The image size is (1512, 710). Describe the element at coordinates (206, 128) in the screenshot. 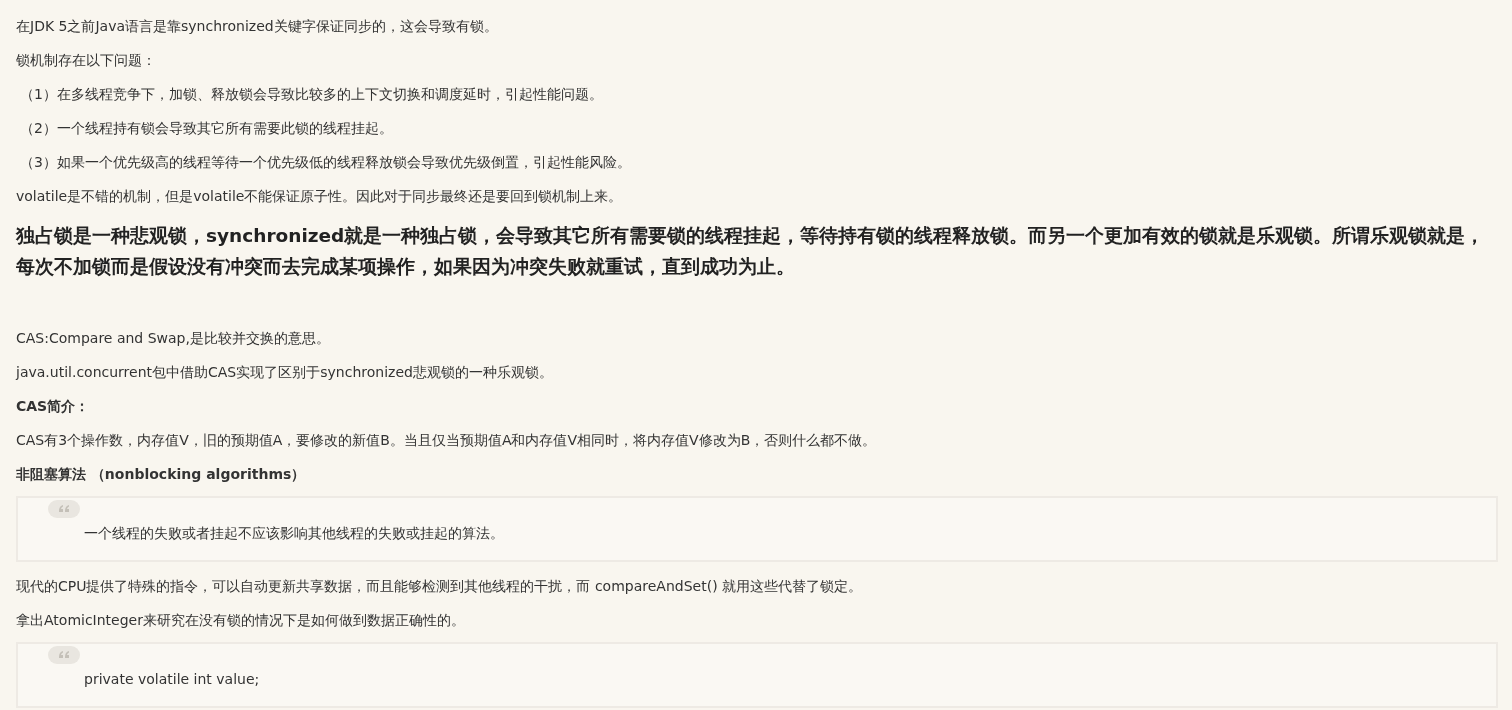

I see `list-item: （2）一个线程持有锁会导致其它所有需要此锁的线程挂起。` at that location.